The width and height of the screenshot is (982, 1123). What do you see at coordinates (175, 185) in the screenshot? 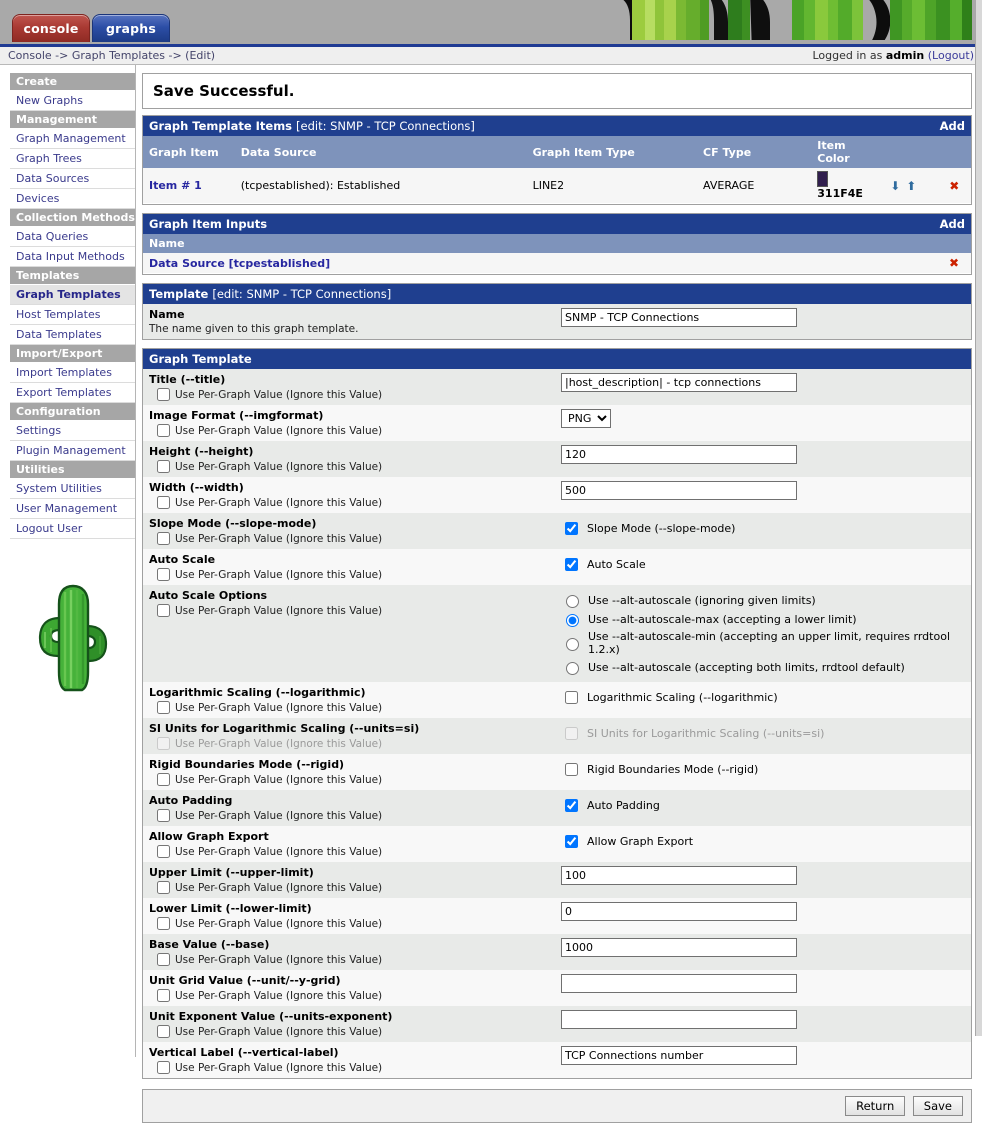
I see `graph-item-label: Item # 1` at bounding box center [175, 185].